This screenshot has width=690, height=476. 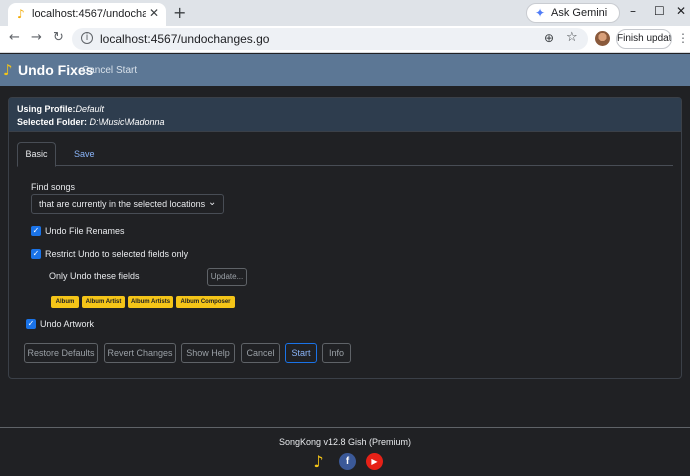 I want to click on revert-changes-button: Revert Changes, so click(x=140, y=353).